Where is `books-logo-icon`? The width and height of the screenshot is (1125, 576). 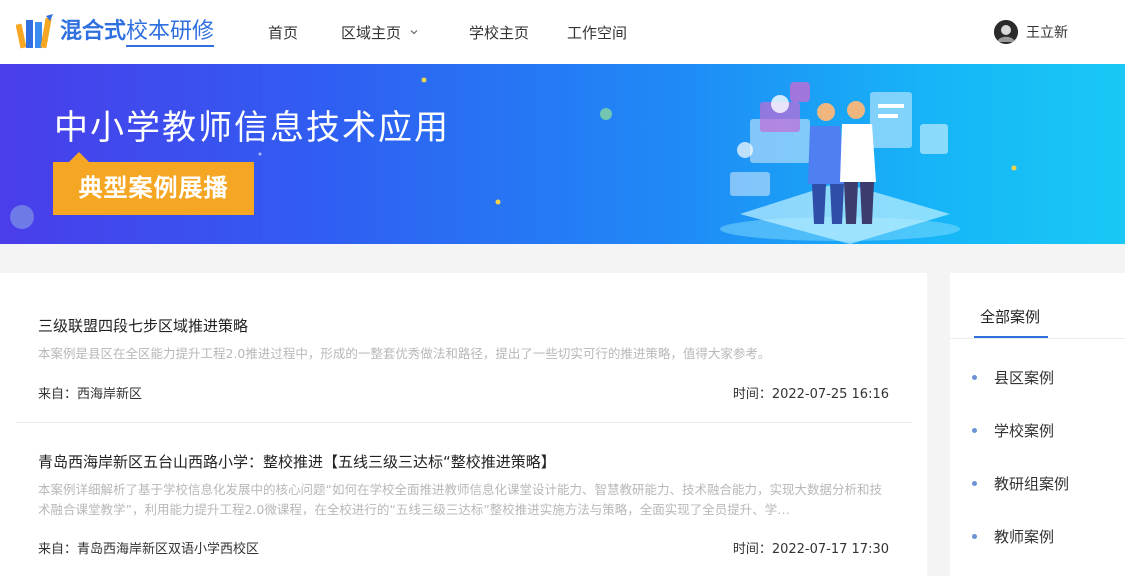
books-logo-icon is located at coordinates (34, 31).